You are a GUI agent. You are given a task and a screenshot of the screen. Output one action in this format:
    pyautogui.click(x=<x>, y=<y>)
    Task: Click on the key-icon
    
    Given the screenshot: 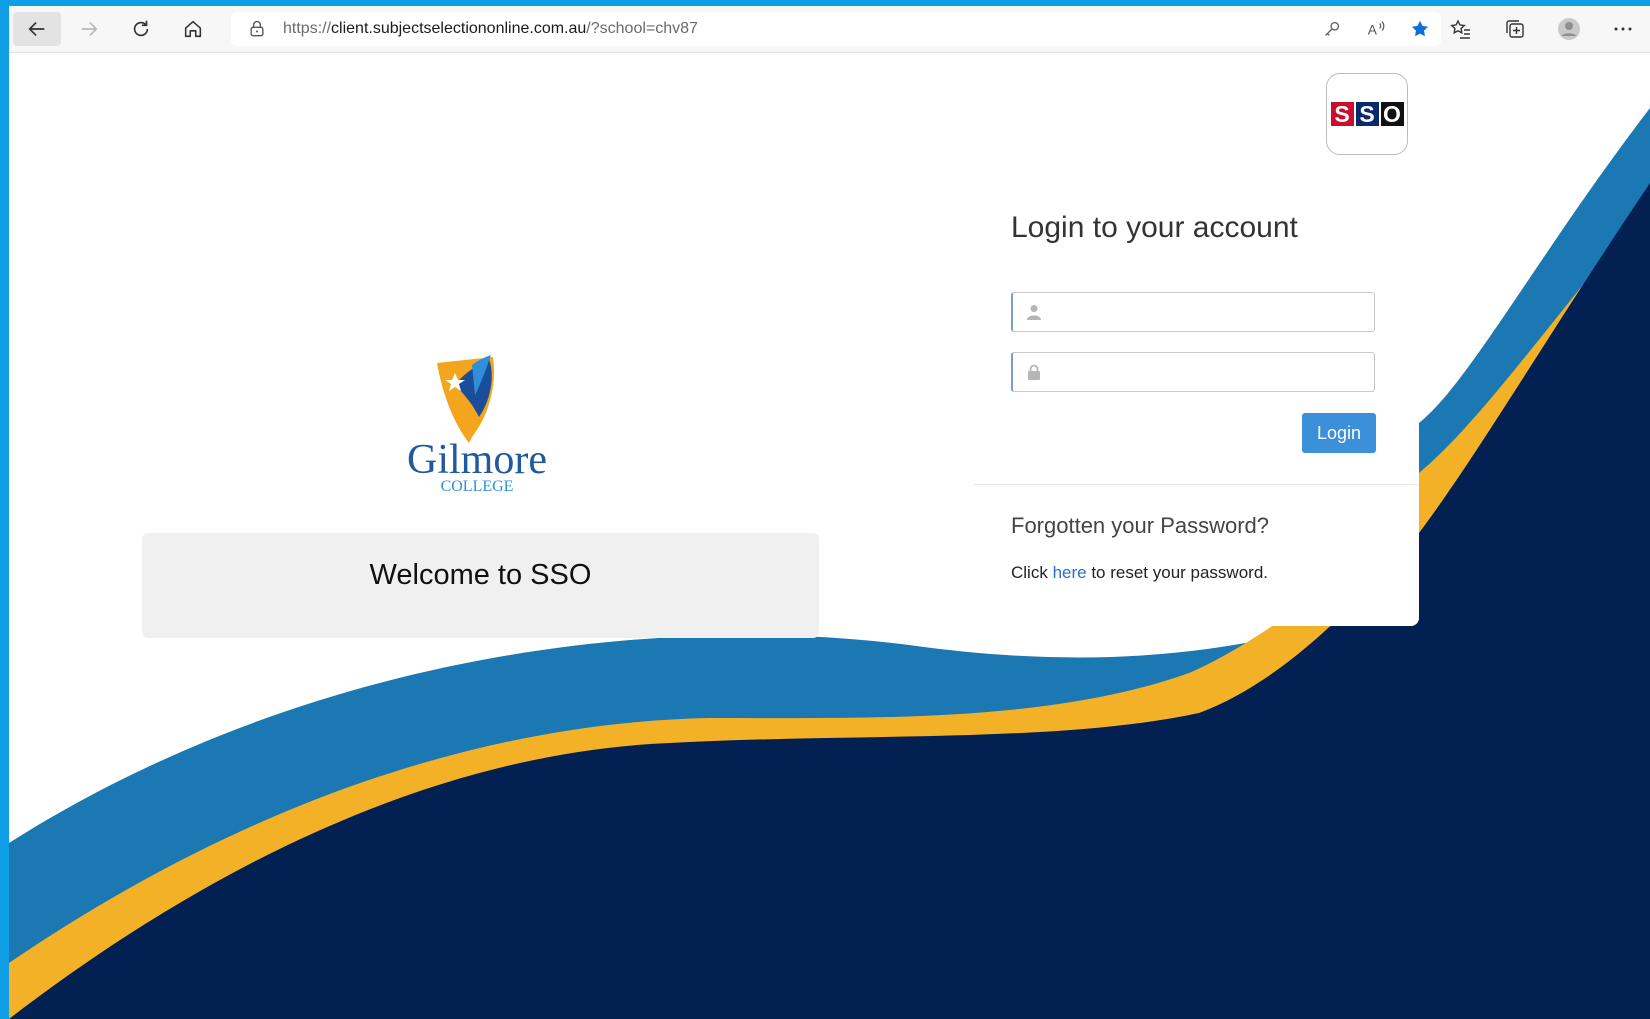 What is the action you would take?
    pyautogui.click(x=1332, y=29)
    